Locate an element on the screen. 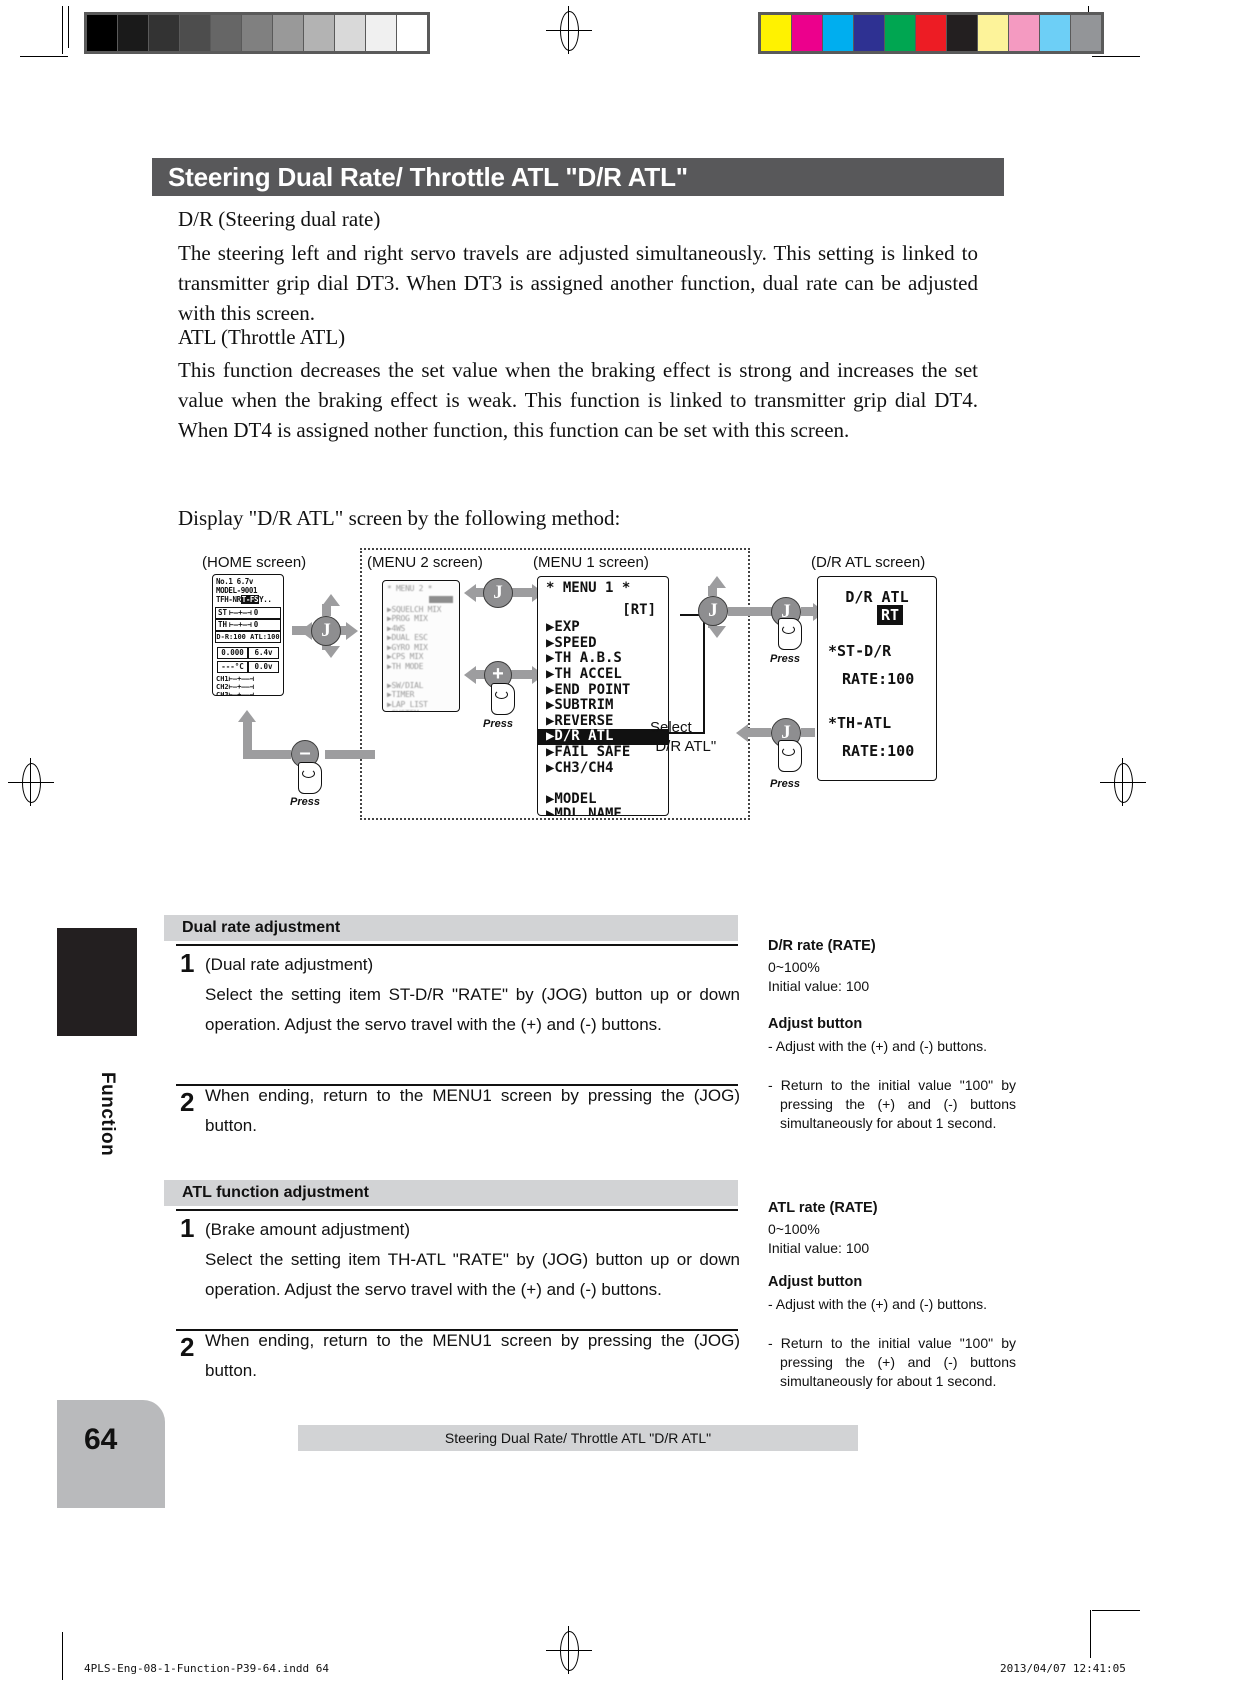 This screenshot has height=1685, width=1238. drat-rate-st: RATE:100 is located at coordinates (877, 679).